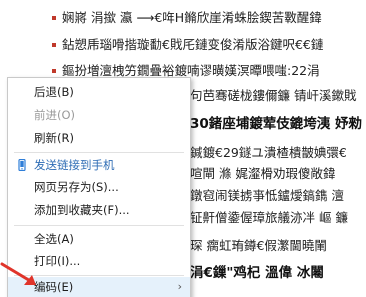 This screenshot has height=297, width=366. I want to click on menu-item-back: 后退(B), so click(99, 92).